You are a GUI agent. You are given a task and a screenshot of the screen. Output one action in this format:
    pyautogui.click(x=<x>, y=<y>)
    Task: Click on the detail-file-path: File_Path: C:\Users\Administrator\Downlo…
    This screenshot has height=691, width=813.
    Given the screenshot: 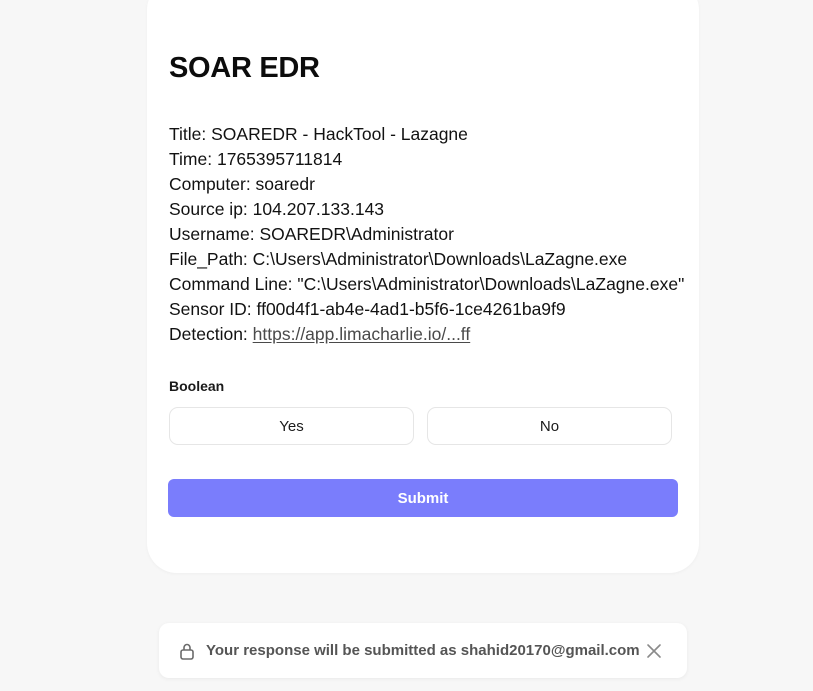 What is the action you would take?
    pyautogui.click(x=398, y=259)
    